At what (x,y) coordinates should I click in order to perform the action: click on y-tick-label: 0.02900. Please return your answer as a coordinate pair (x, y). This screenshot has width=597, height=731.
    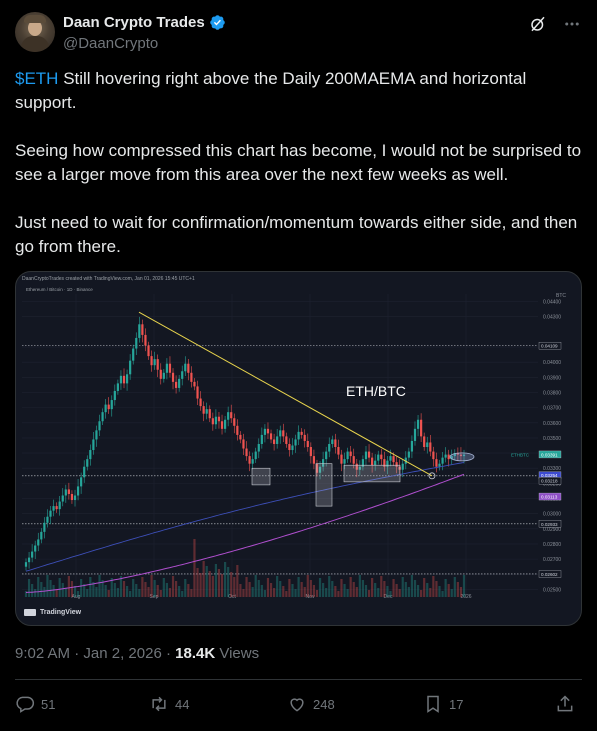
    Looking at the image, I should click on (552, 530).